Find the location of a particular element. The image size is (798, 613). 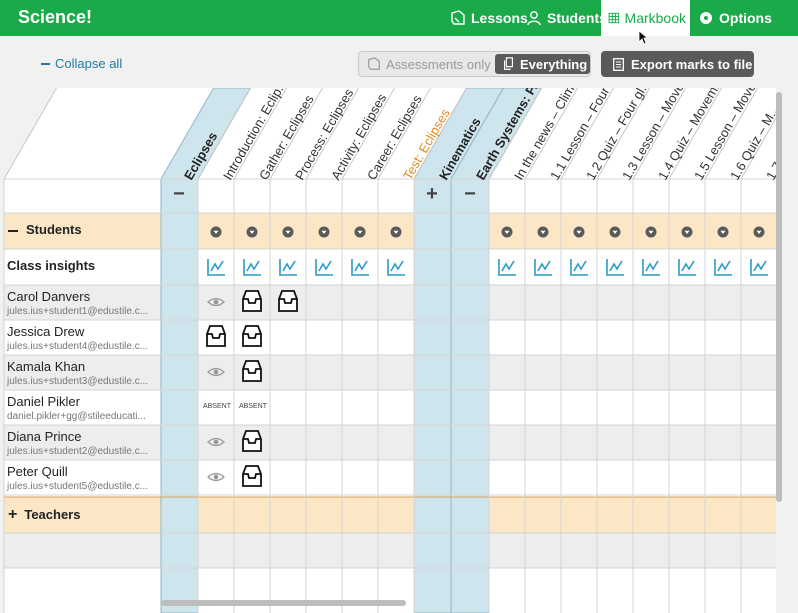

nav-students: Students is located at coordinates (566, 18).